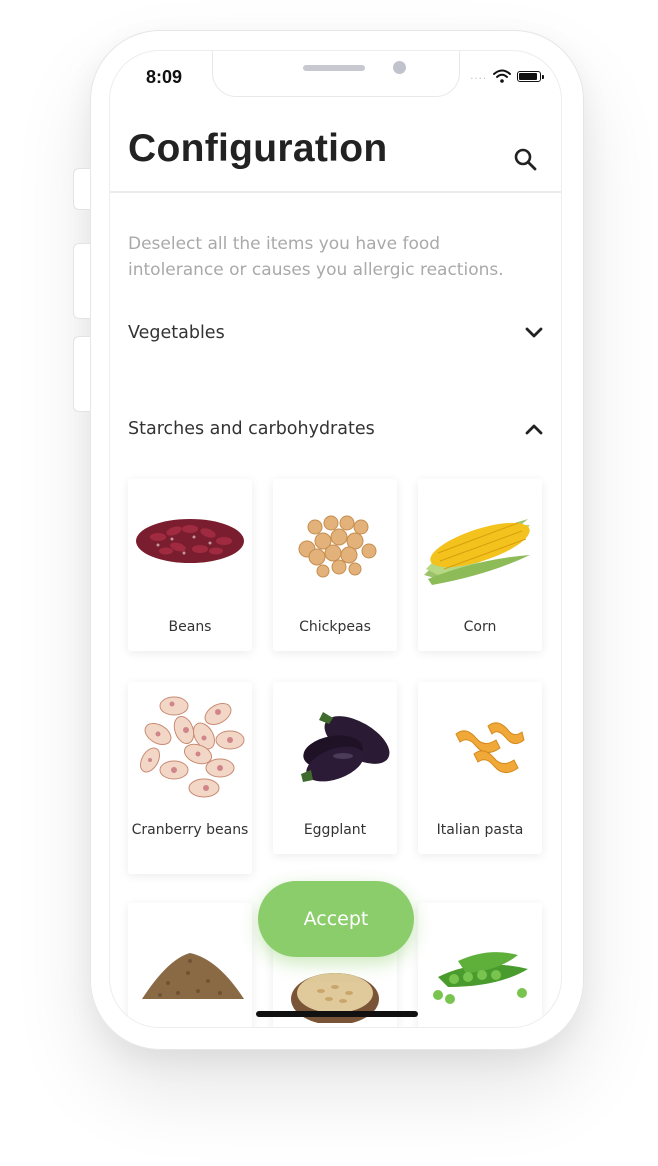 Image resolution: width=658 pixels, height=1166 pixels. What do you see at coordinates (477, 552) in the screenshot?
I see `corn-image` at bounding box center [477, 552].